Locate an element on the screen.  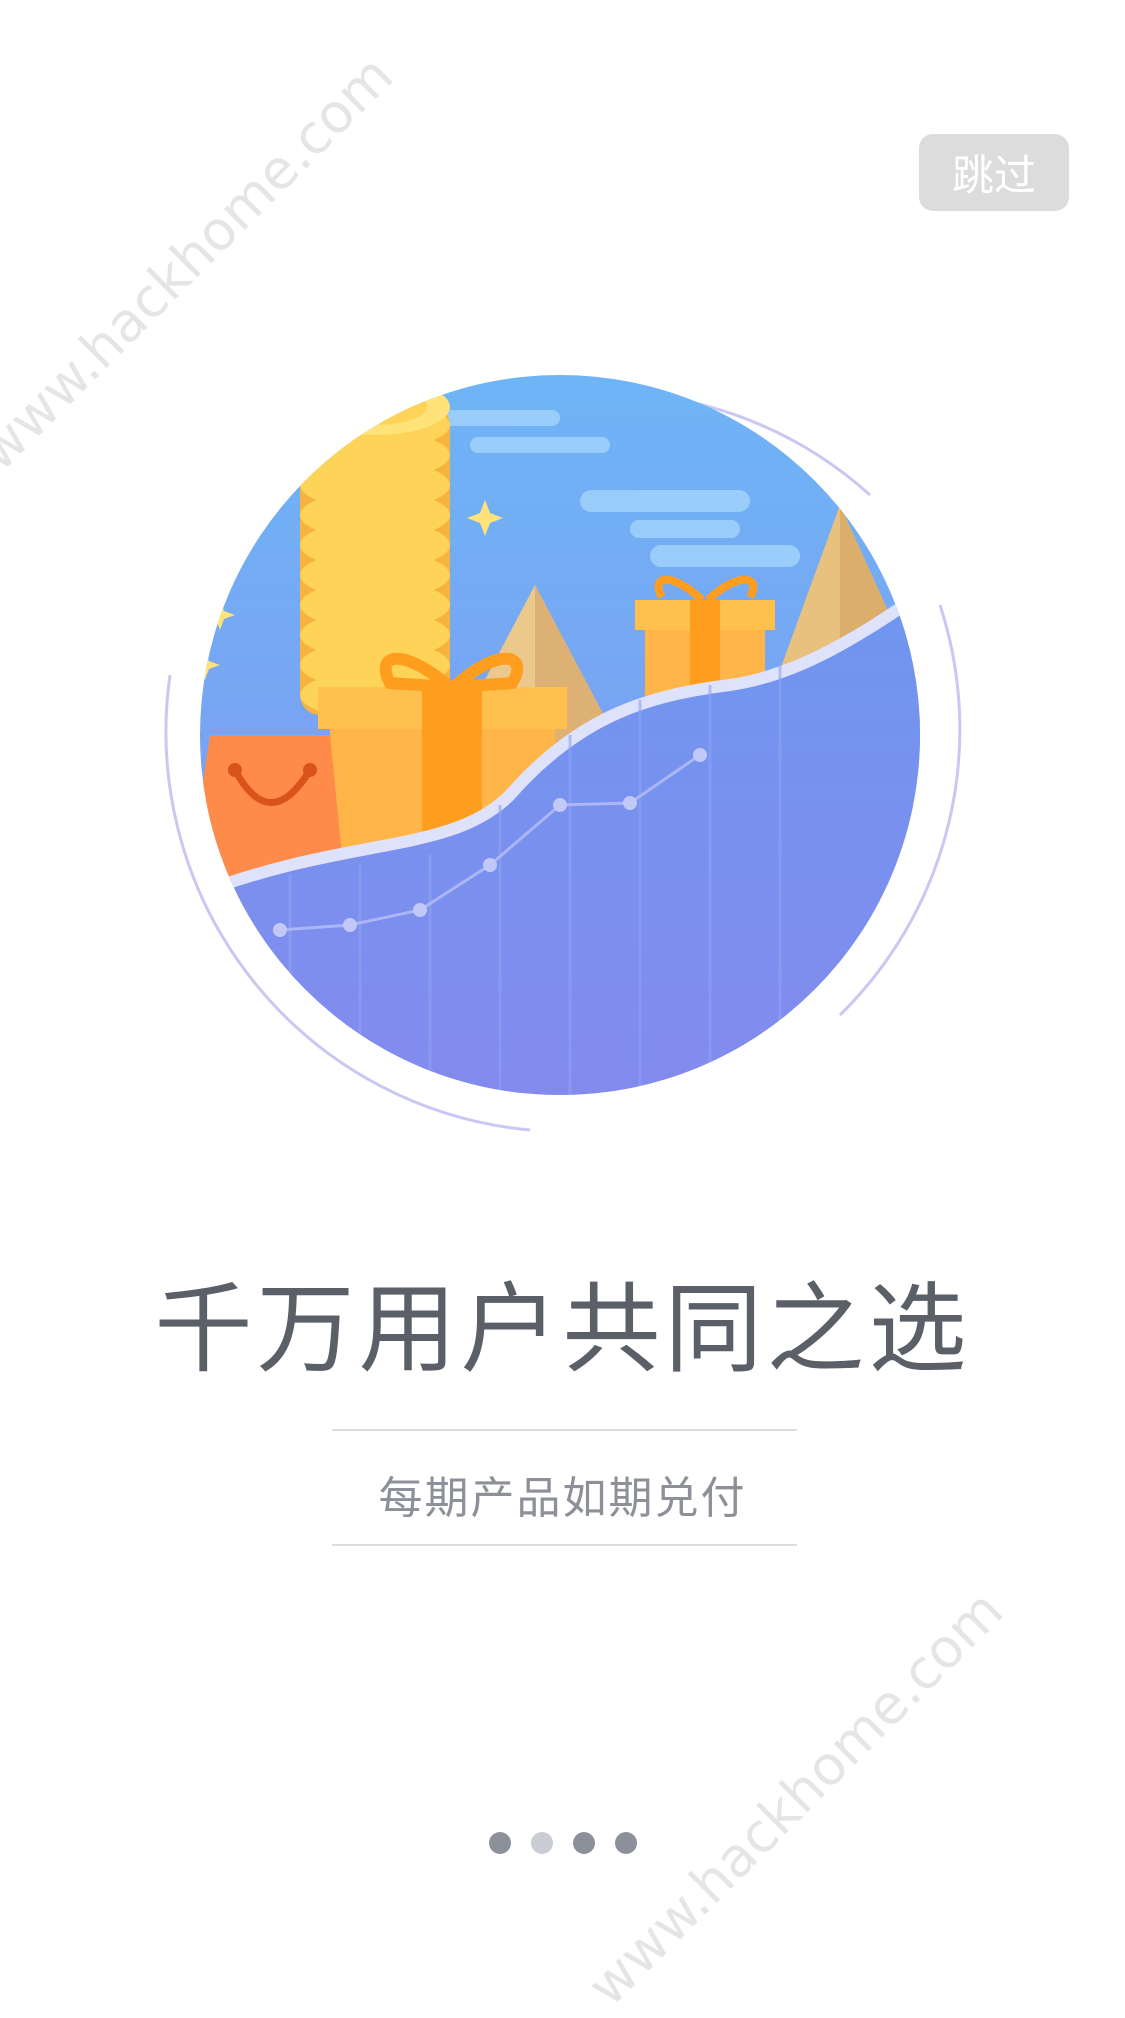
page-indicator is located at coordinates (562, 1843).